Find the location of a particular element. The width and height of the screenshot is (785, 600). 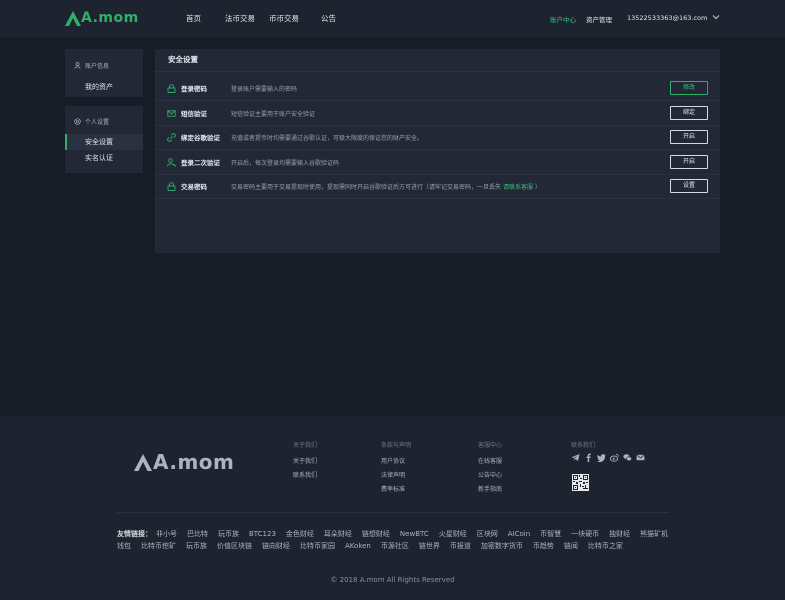

contact-support-link: 请联系客服 is located at coordinates (518, 187).